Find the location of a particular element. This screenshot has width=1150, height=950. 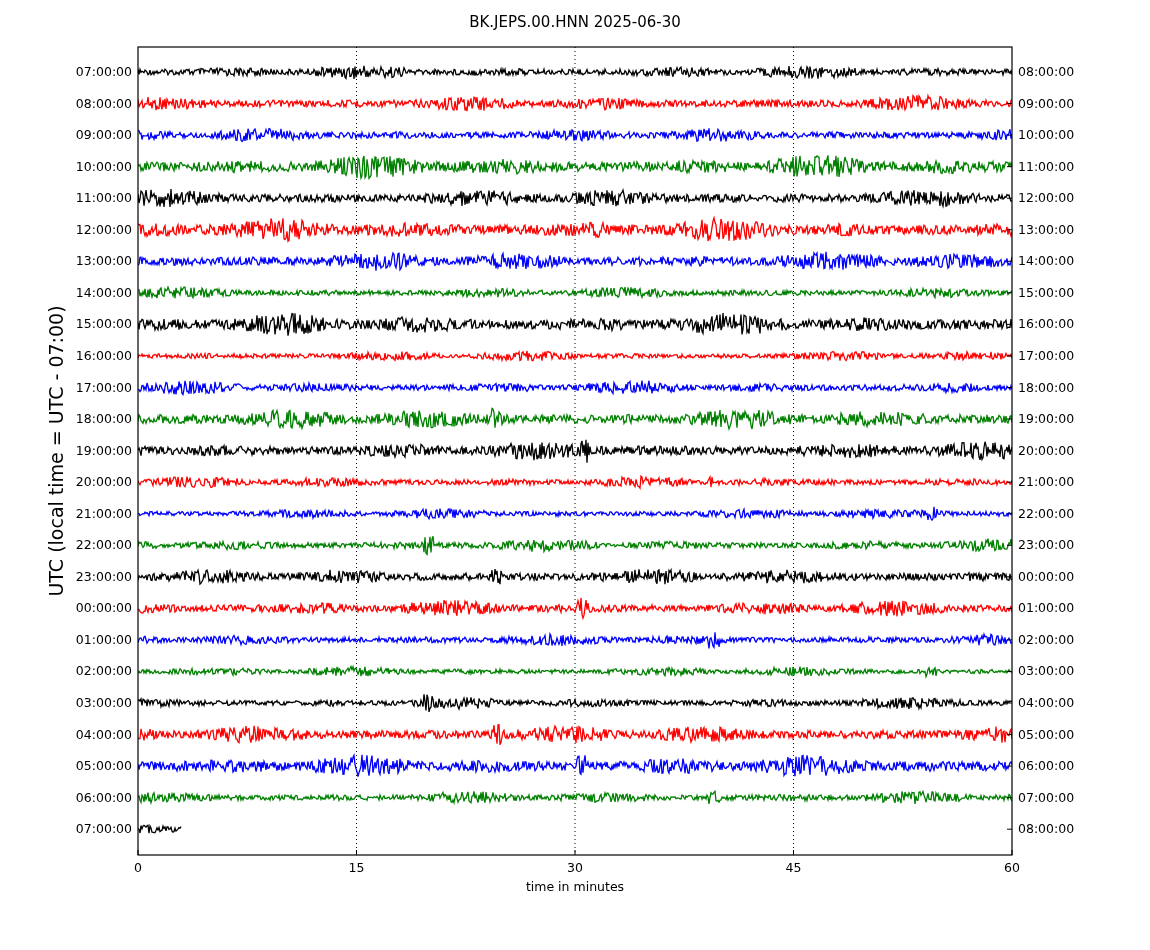

chart-title: BK.JEPS.00.HNN 2025-06-30 is located at coordinates (575, 22).